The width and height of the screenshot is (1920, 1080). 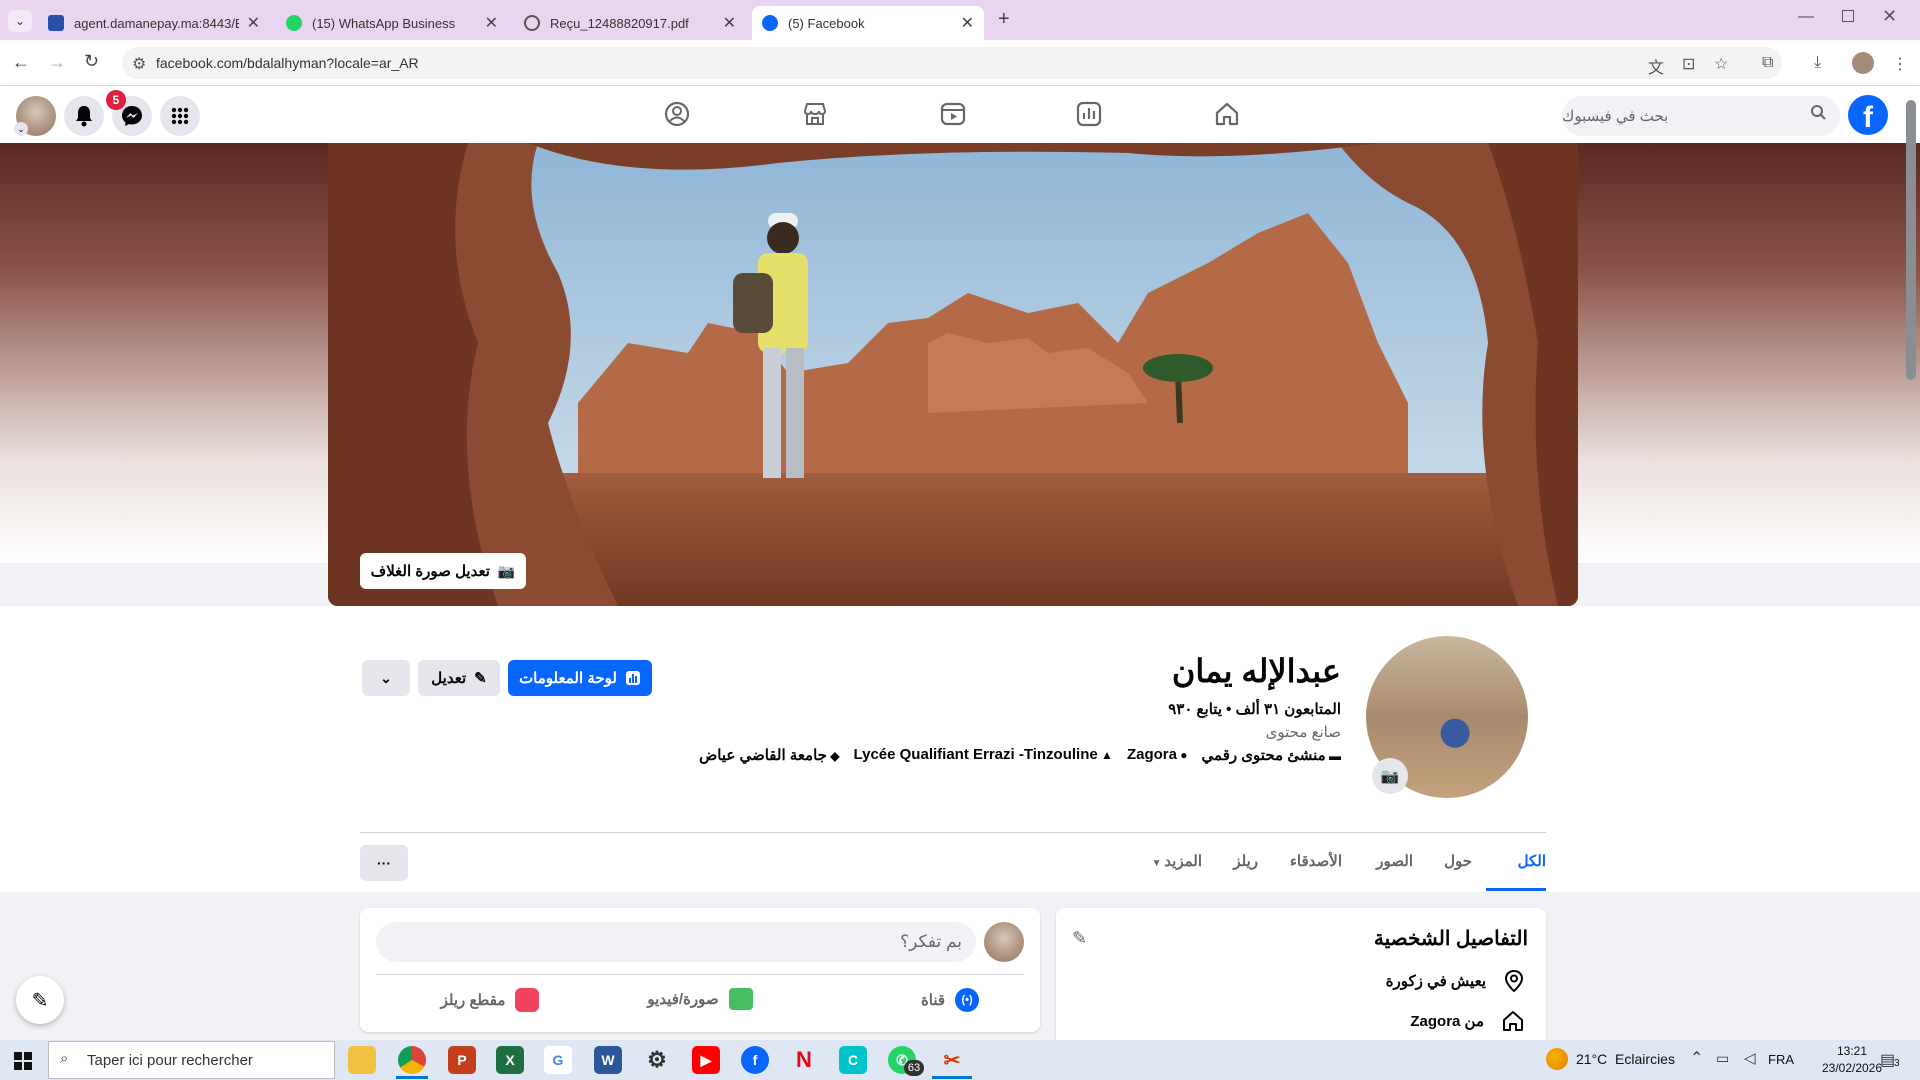 What do you see at coordinates (412, 1060) in the screenshot?
I see `chrome-icon` at bounding box center [412, 1060].